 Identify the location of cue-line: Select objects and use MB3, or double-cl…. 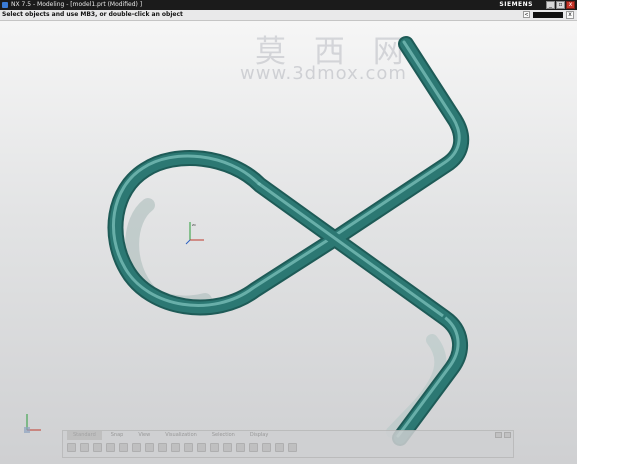
(288, 15).